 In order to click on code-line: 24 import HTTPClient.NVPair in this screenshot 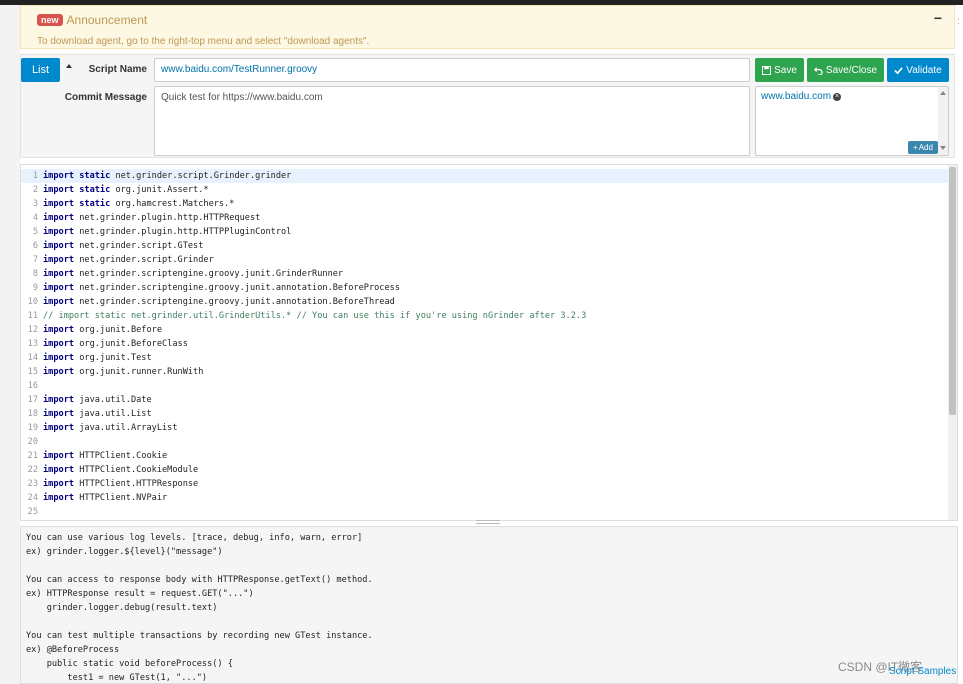, I will do `click(485, 498)`.